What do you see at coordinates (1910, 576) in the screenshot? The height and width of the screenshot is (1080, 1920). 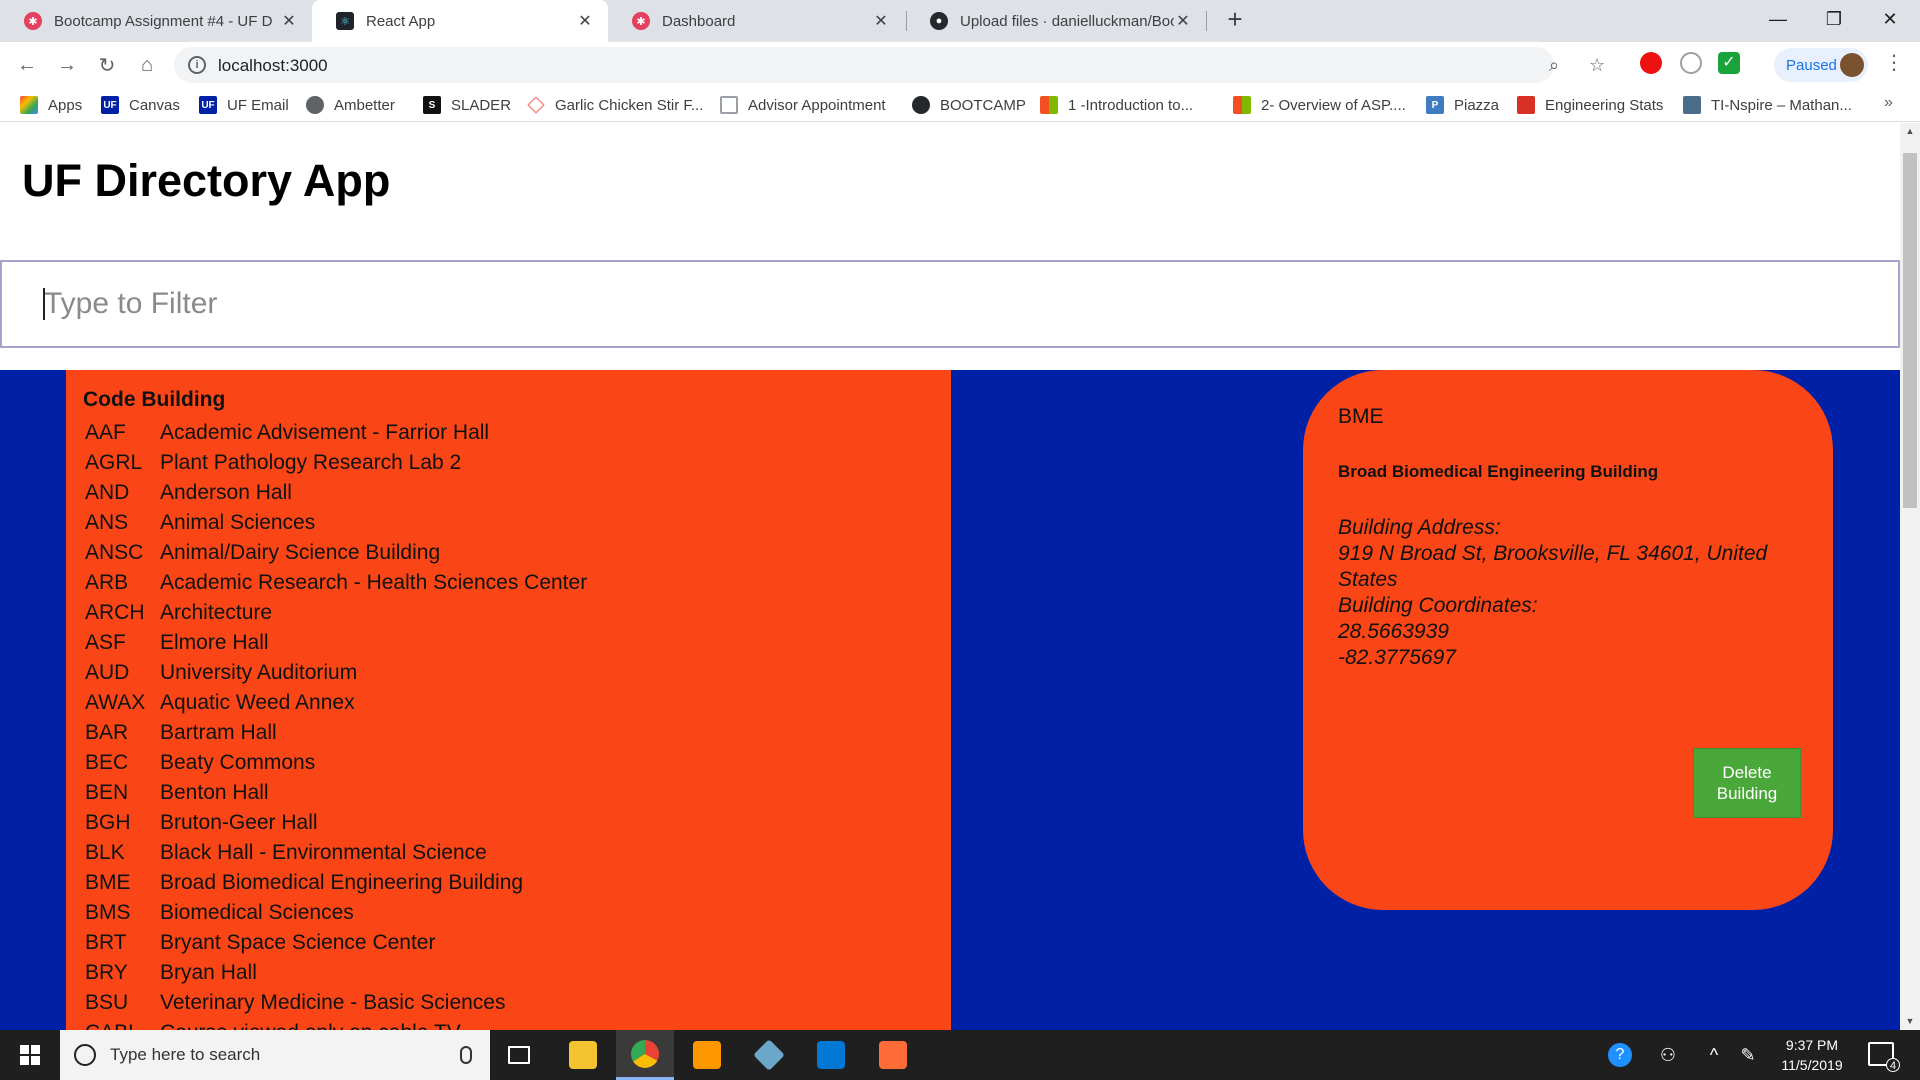 I see `page-scrollbar: ▲ ▼` at bounding box center [1910, 576].